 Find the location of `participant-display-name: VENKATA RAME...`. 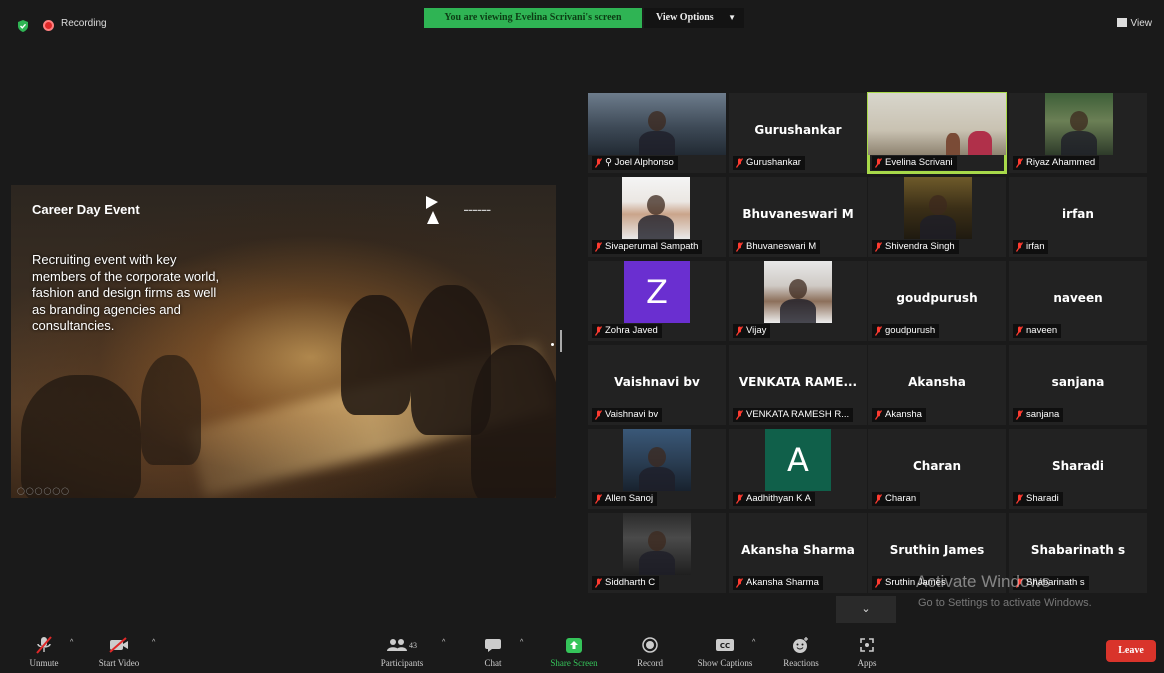

participant-display-name: VENKATA RAME... is located at coordinates (798, 382).